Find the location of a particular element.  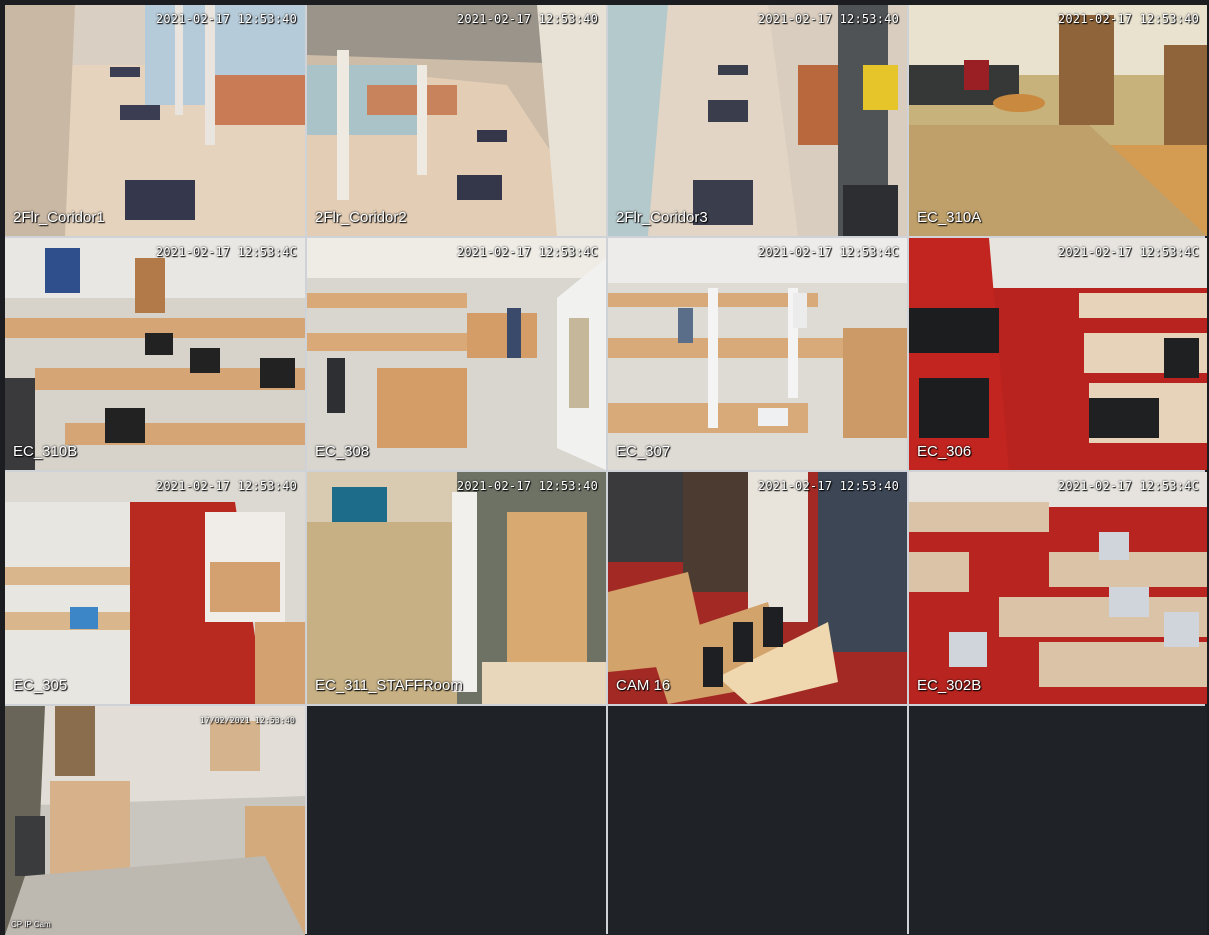

camera-tile-ec-302b: 2021-02-17 12:53:4C EC_302B is located at coordinates (1058, 588).